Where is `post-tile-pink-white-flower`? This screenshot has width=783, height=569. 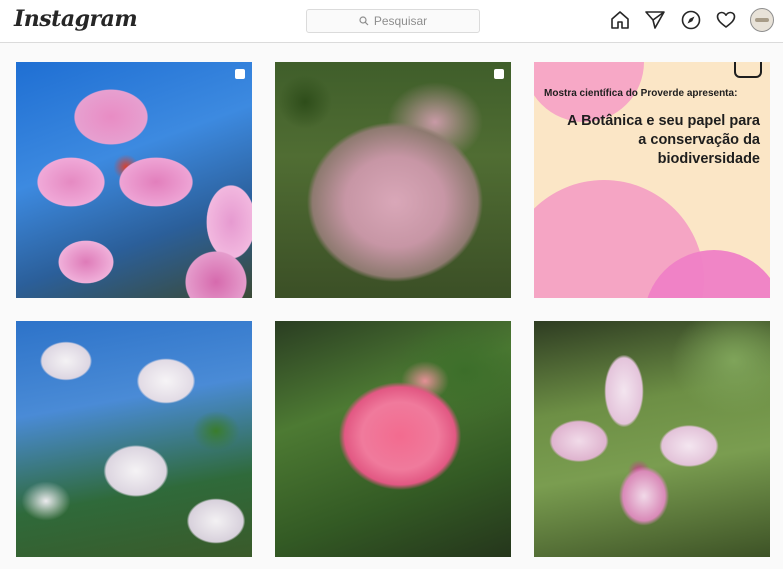 post-tile-pink-white-flower is located at coordinates (652, 439).